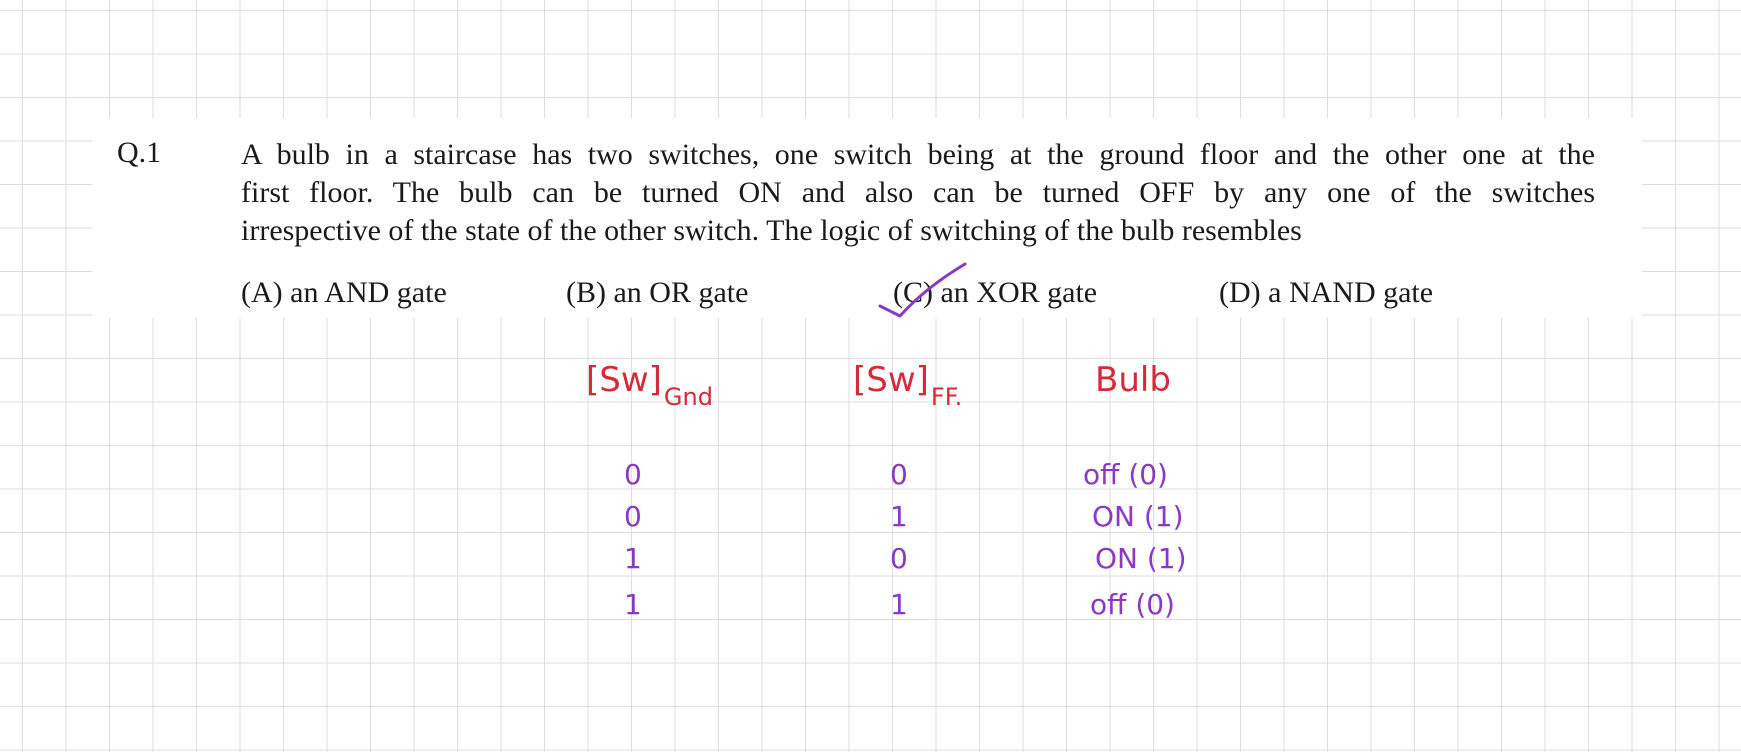 The width and height of the screenshot is (1741, 752). I want to click on header-switch-first-floor: [Sw]FF., so click(907, 385).